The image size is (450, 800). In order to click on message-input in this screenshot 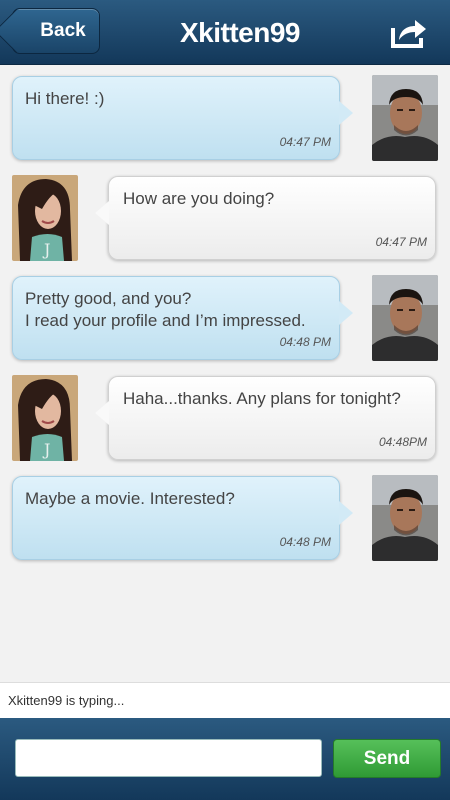, I will do `click(168, 758)`.